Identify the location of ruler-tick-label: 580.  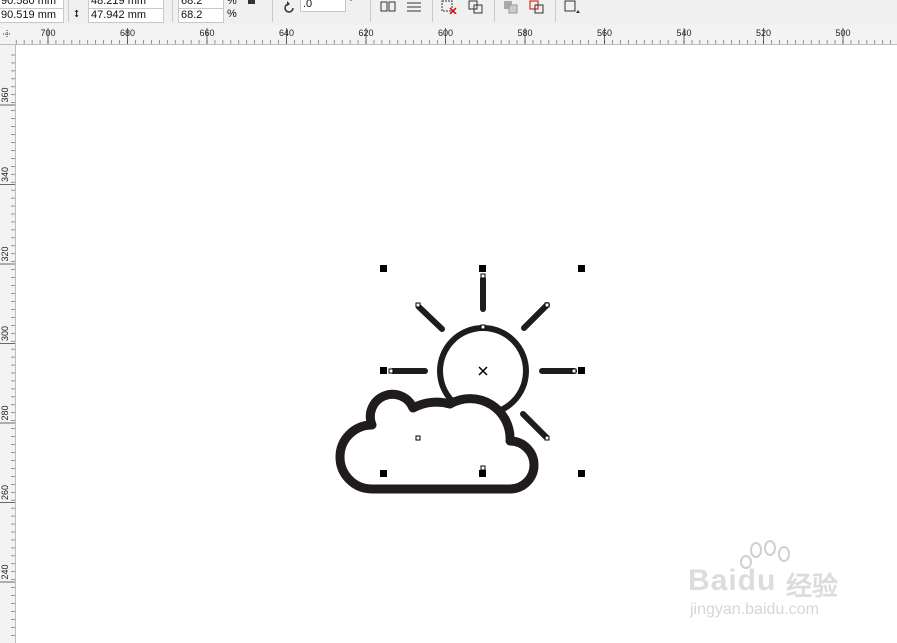
(524, 33).